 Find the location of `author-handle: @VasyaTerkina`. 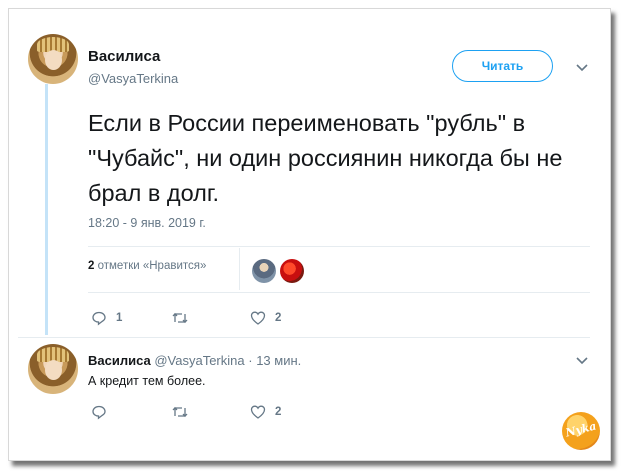

author-handle: @VasyaTerkina is located at coordinates (133, 78).